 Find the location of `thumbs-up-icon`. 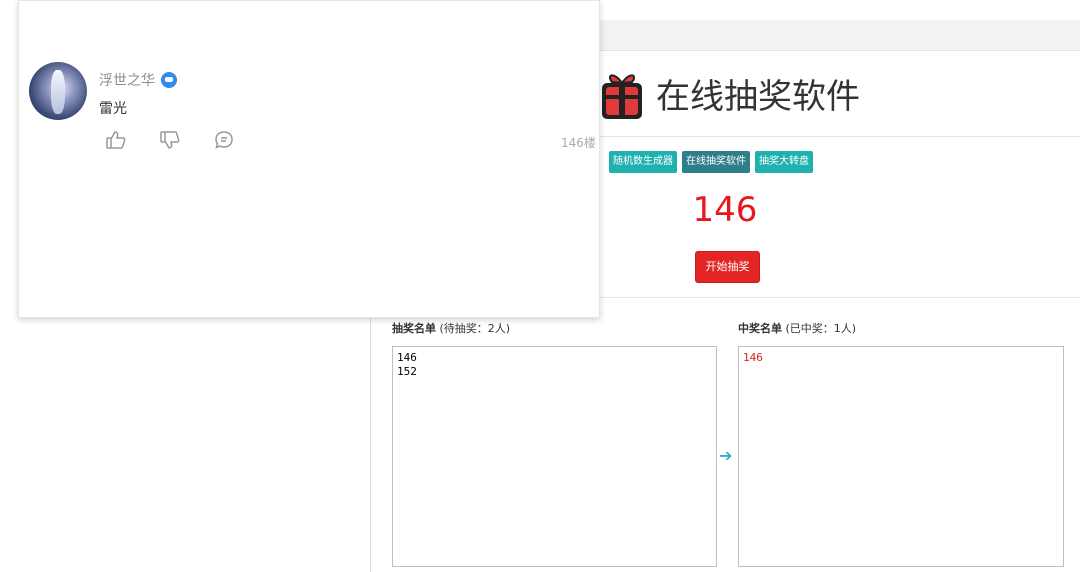

thumbs-up-icon is located at coordinates (116, 140).